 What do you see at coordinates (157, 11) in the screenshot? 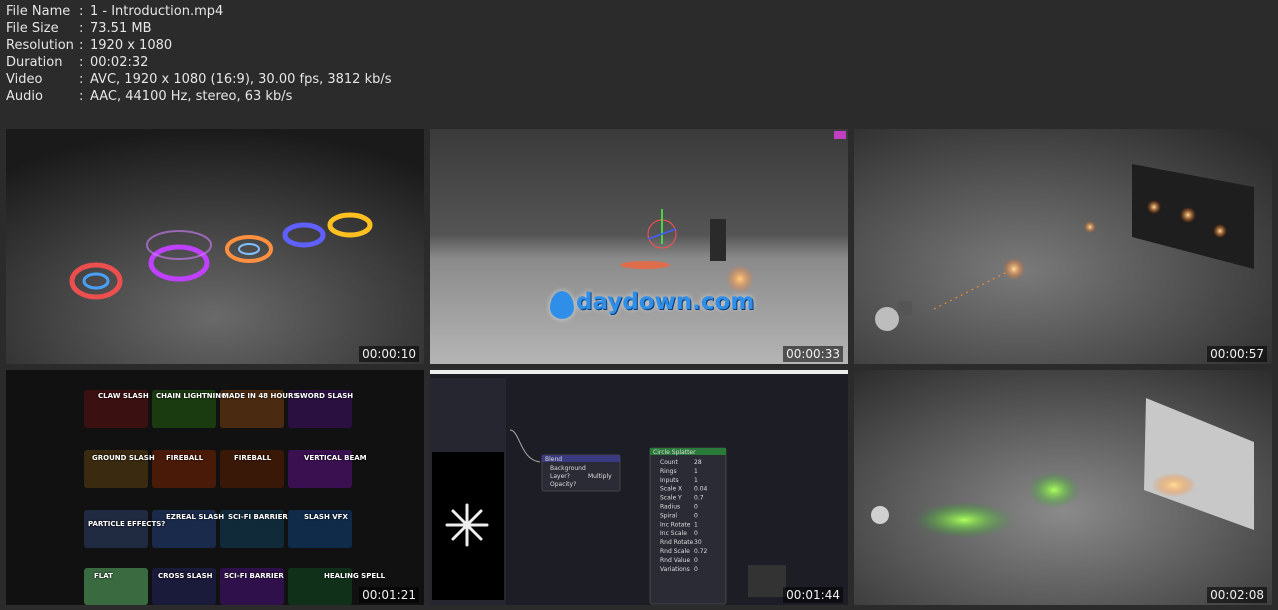
I see `info-value: 1 - Introduction.mp4` at bounding box center [157, 11].